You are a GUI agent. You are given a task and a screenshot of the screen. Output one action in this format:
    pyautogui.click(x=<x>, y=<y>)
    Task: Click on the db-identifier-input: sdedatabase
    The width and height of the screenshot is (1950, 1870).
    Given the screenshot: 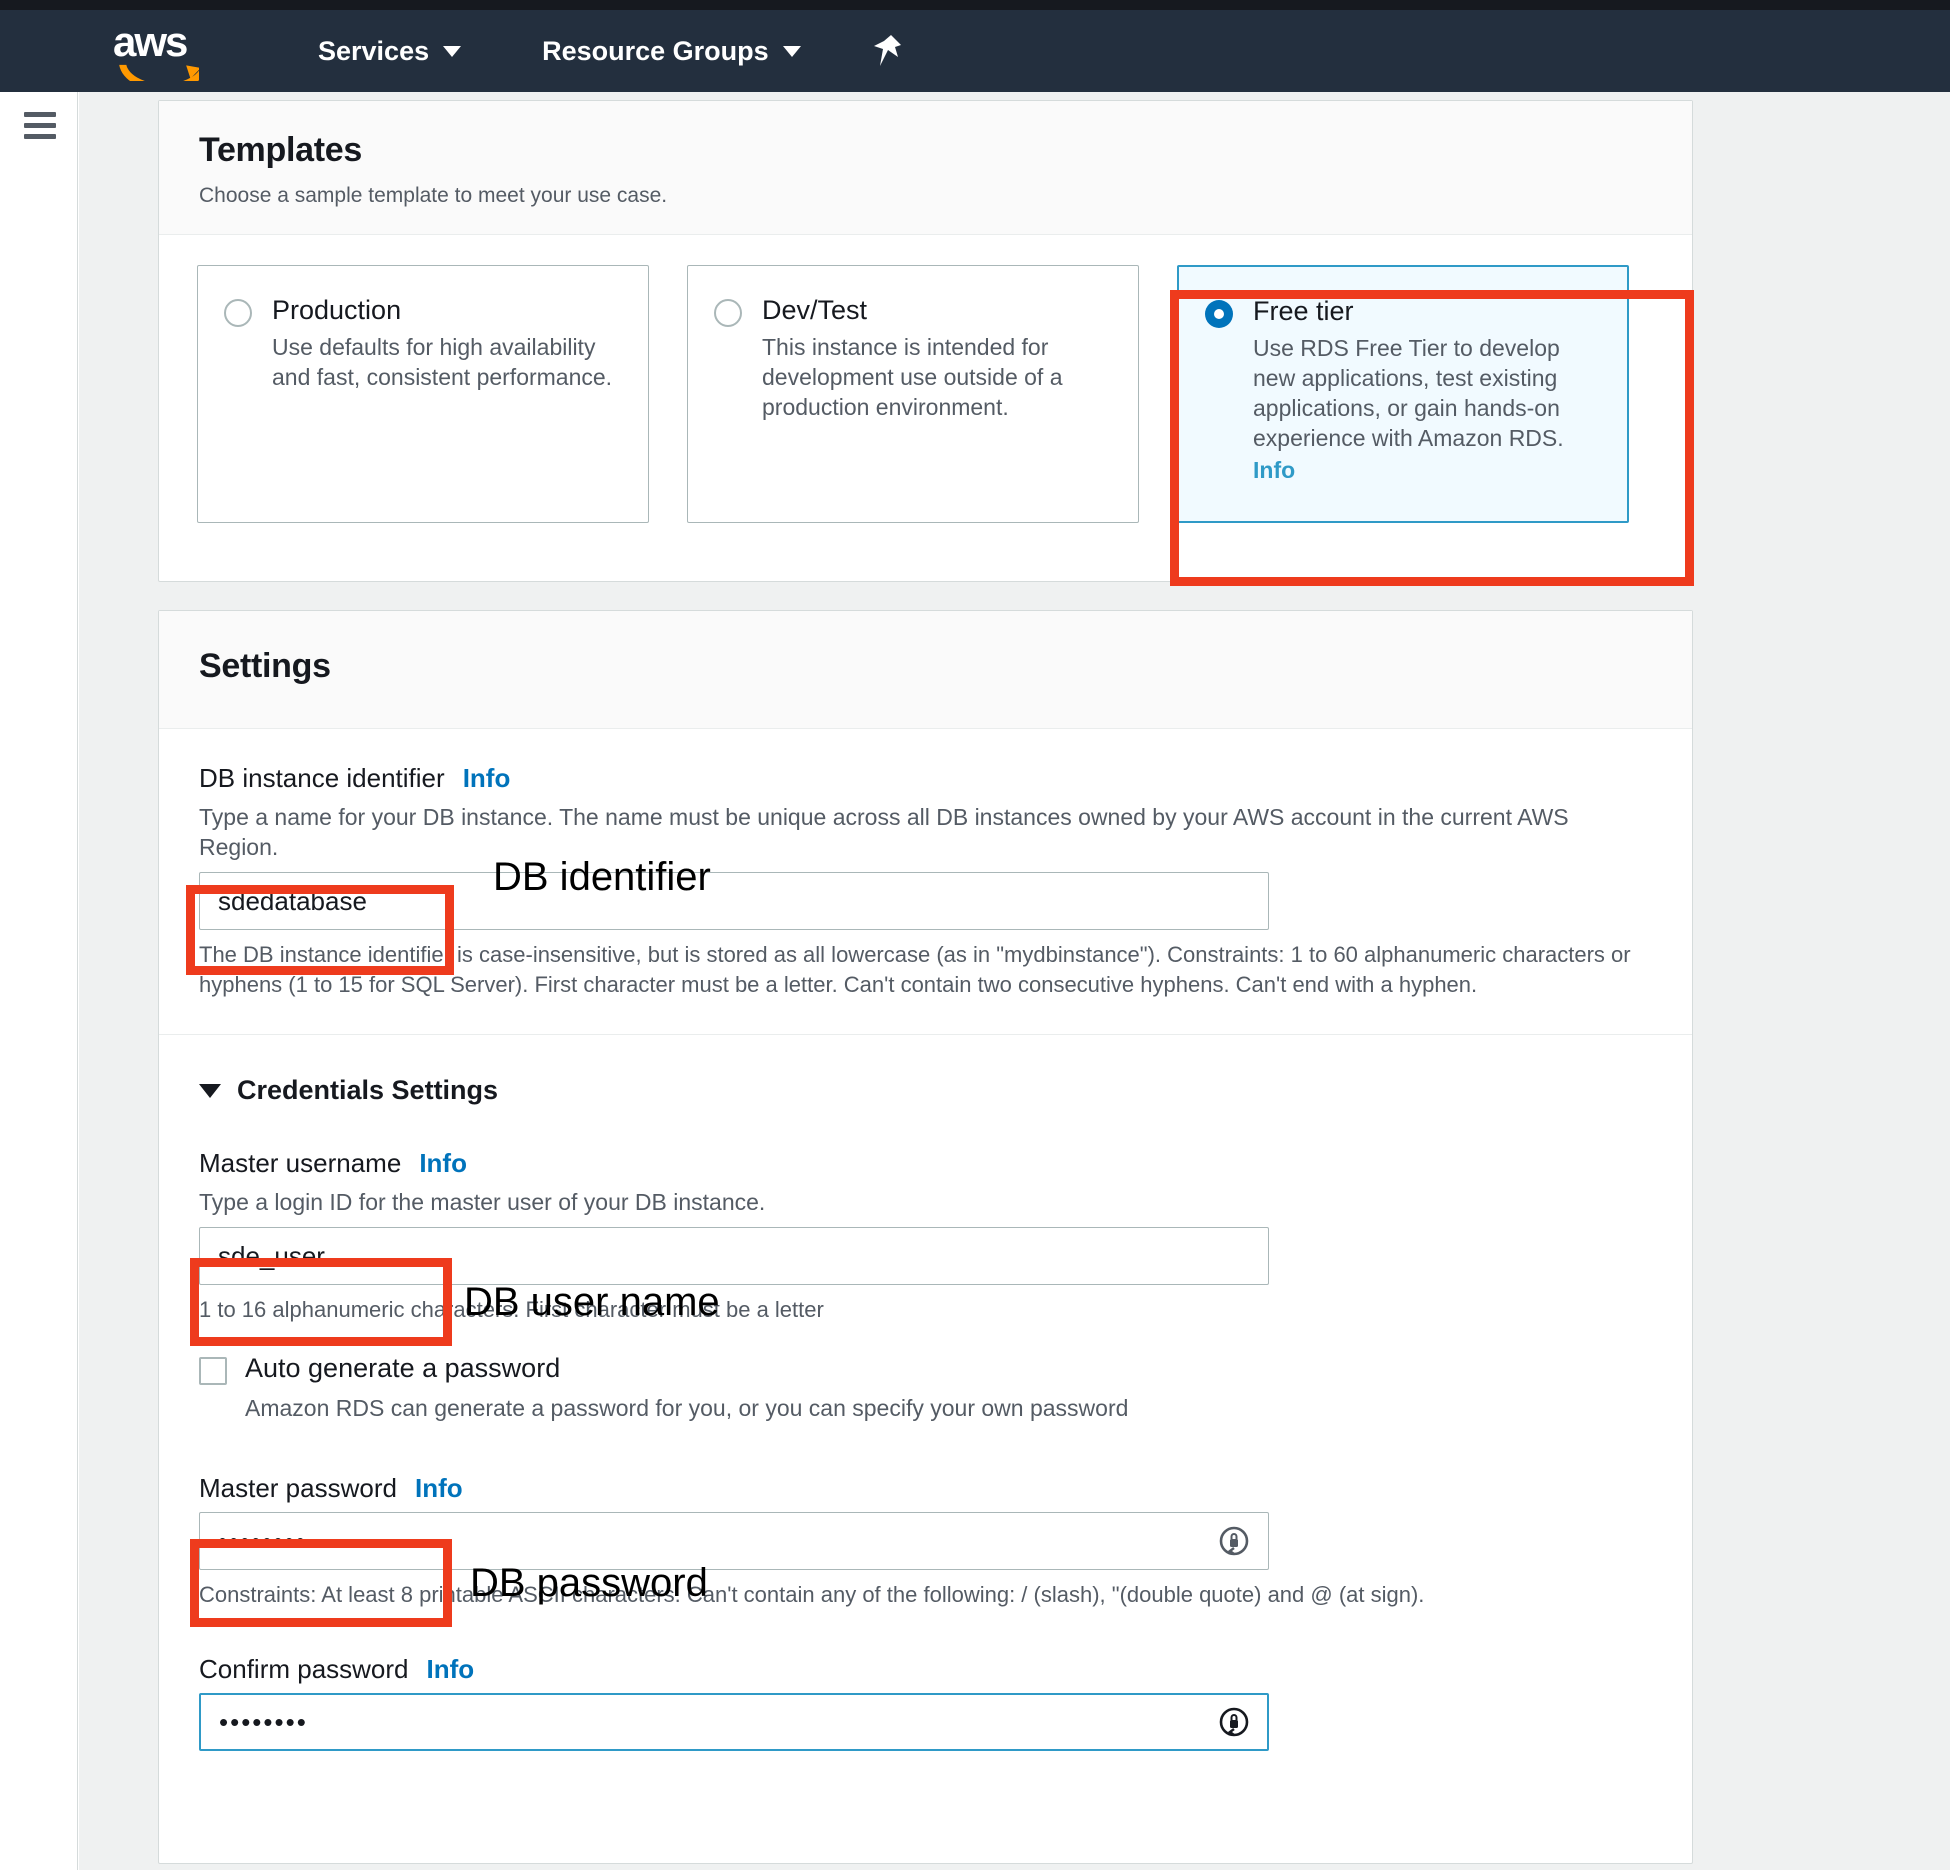 What is the action you would take?
    pyautogui.click(x=734, y=901)
    